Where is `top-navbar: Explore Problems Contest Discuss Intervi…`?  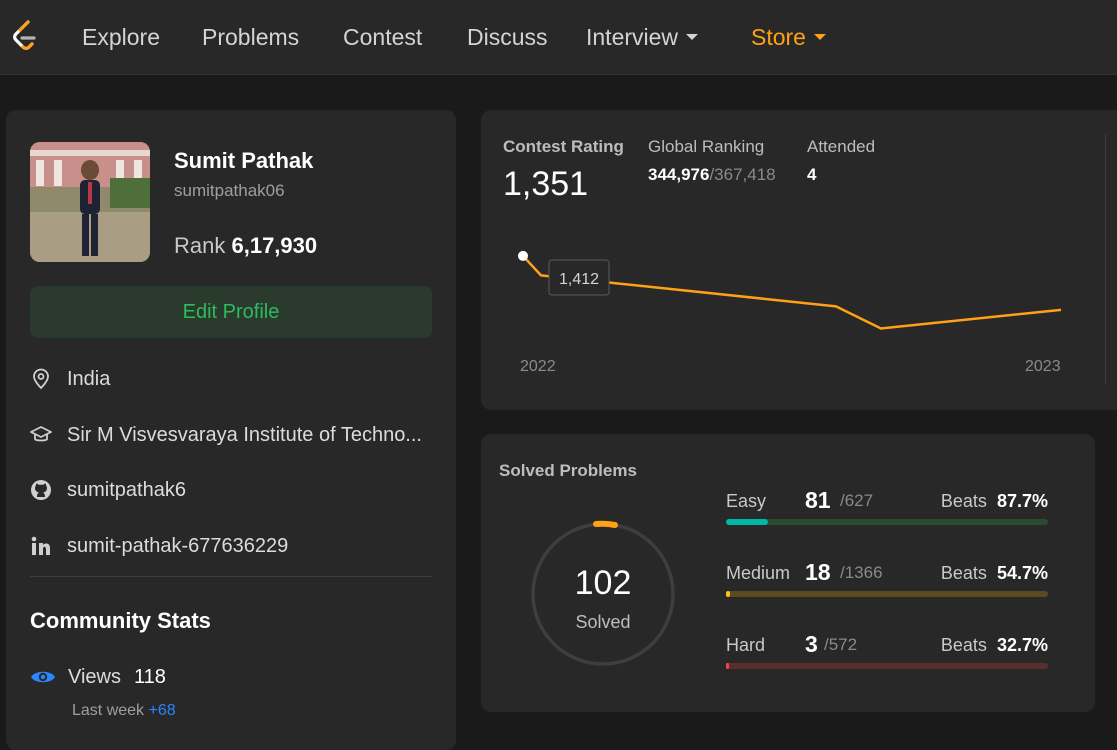
top-navbar: Explore Problems Contest Discuss Intervi… is located at coordinates (558, 37).